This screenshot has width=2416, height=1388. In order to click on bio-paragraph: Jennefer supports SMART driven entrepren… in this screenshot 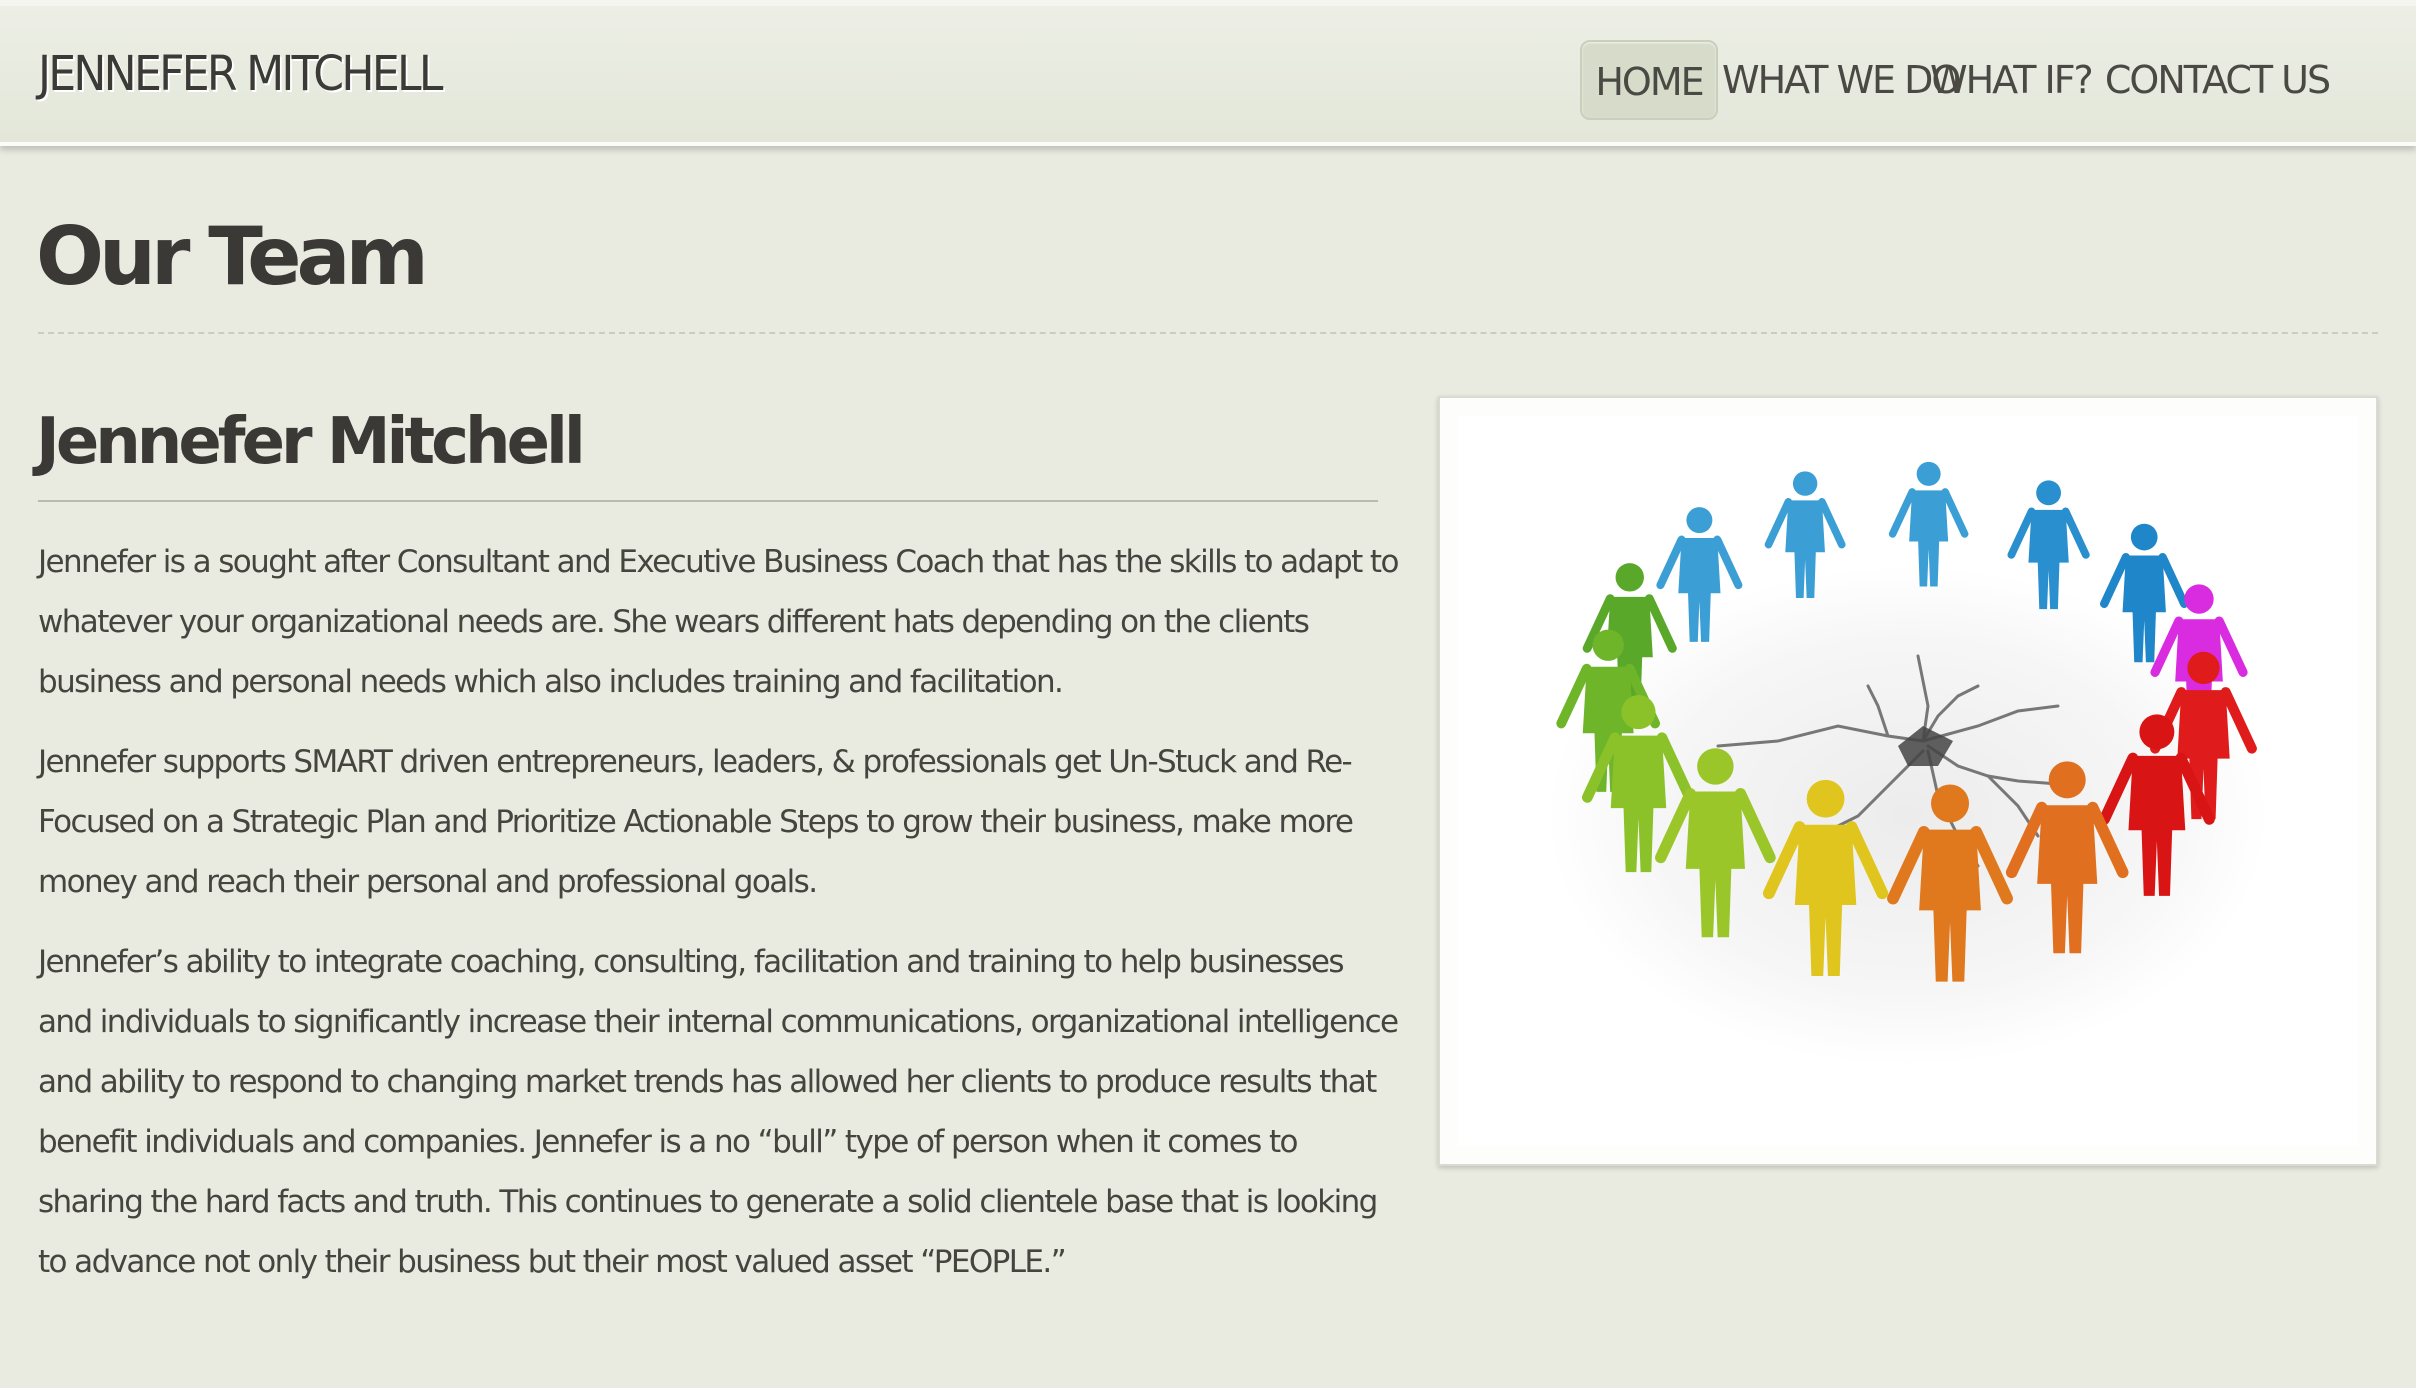, I will do `click(696, 822)`.